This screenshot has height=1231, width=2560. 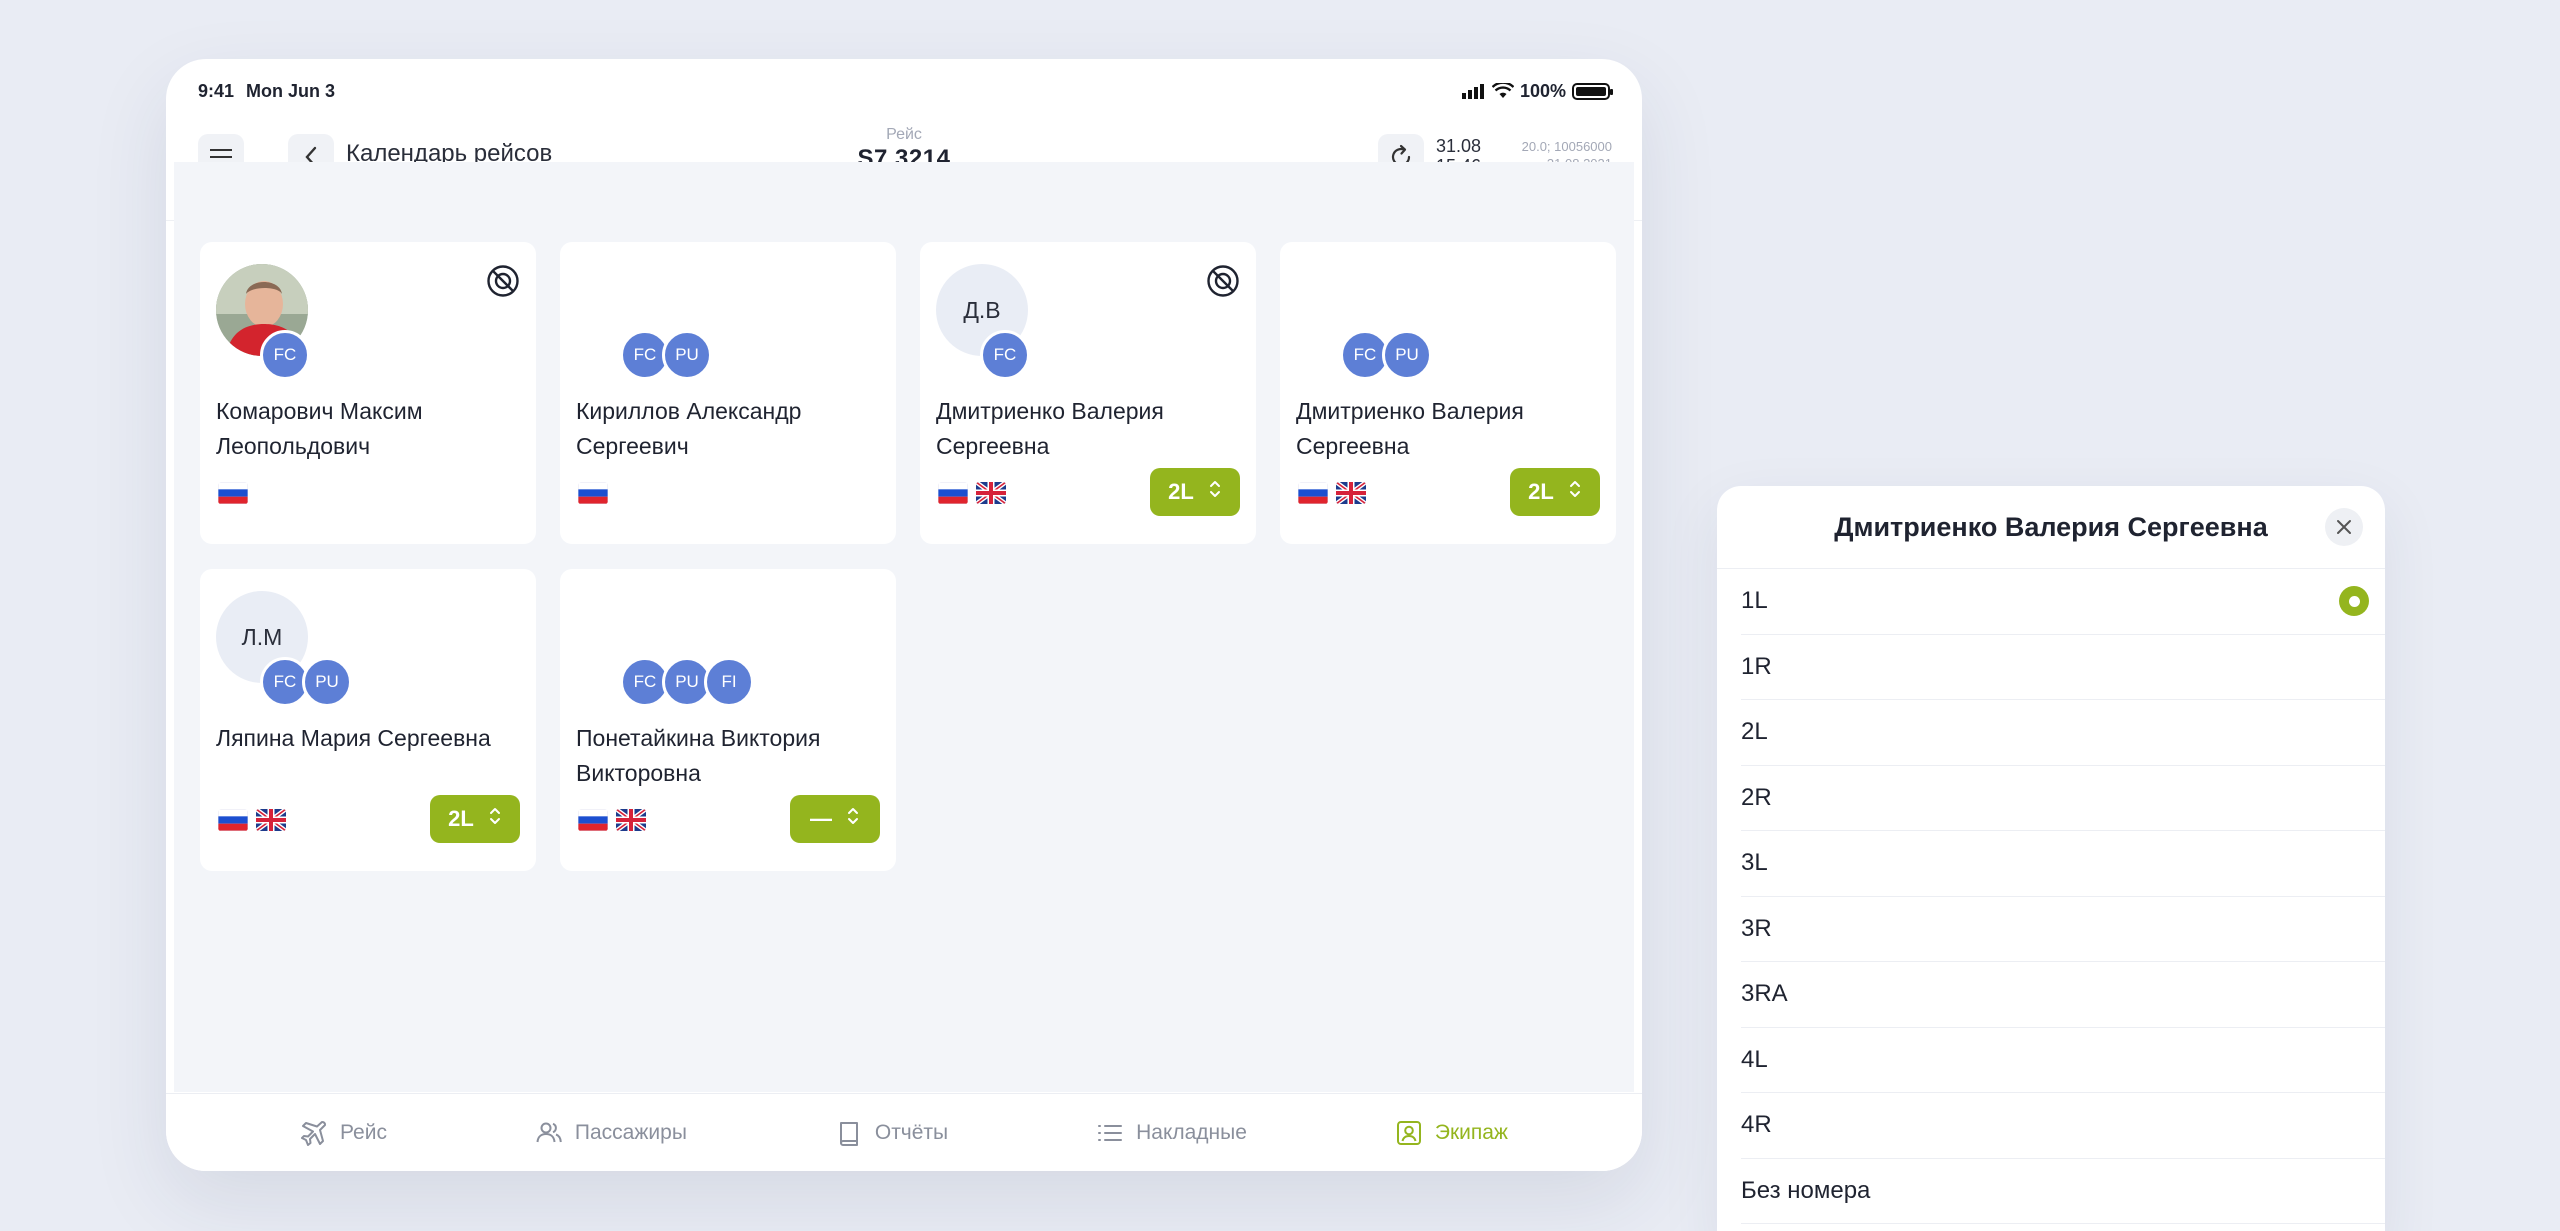 I want to click on signal-icon, so click(x=1472, y=91).